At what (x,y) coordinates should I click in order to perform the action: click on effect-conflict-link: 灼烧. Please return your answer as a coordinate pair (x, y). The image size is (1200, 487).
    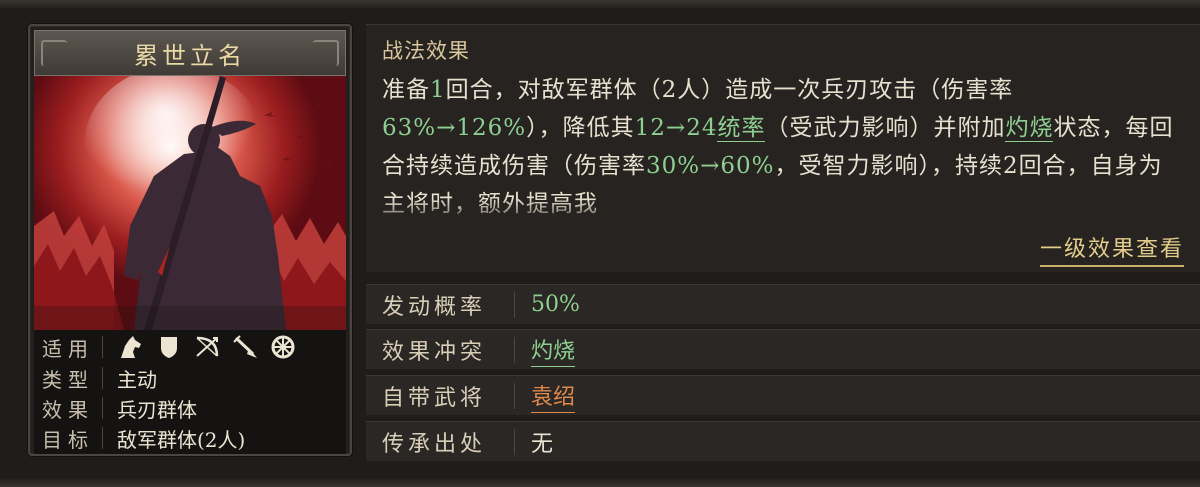
    Looking at the image, I should click on (553, 350).